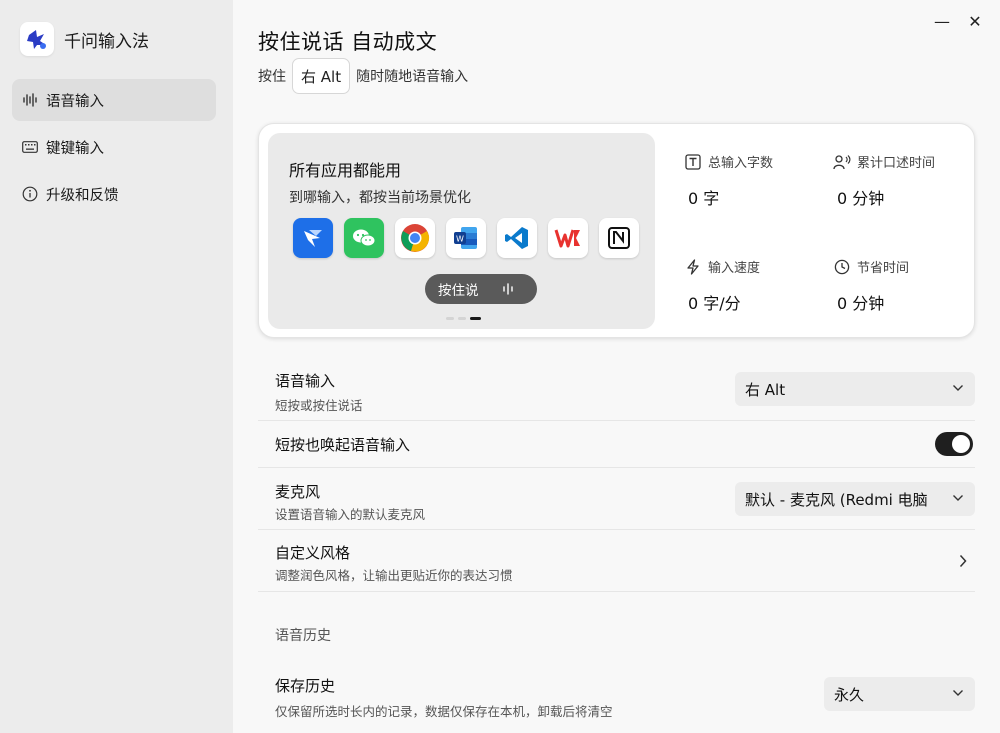  Describe the element at coordinates (961, 444) in the screenshot. I see `toggle-knob` at that location.